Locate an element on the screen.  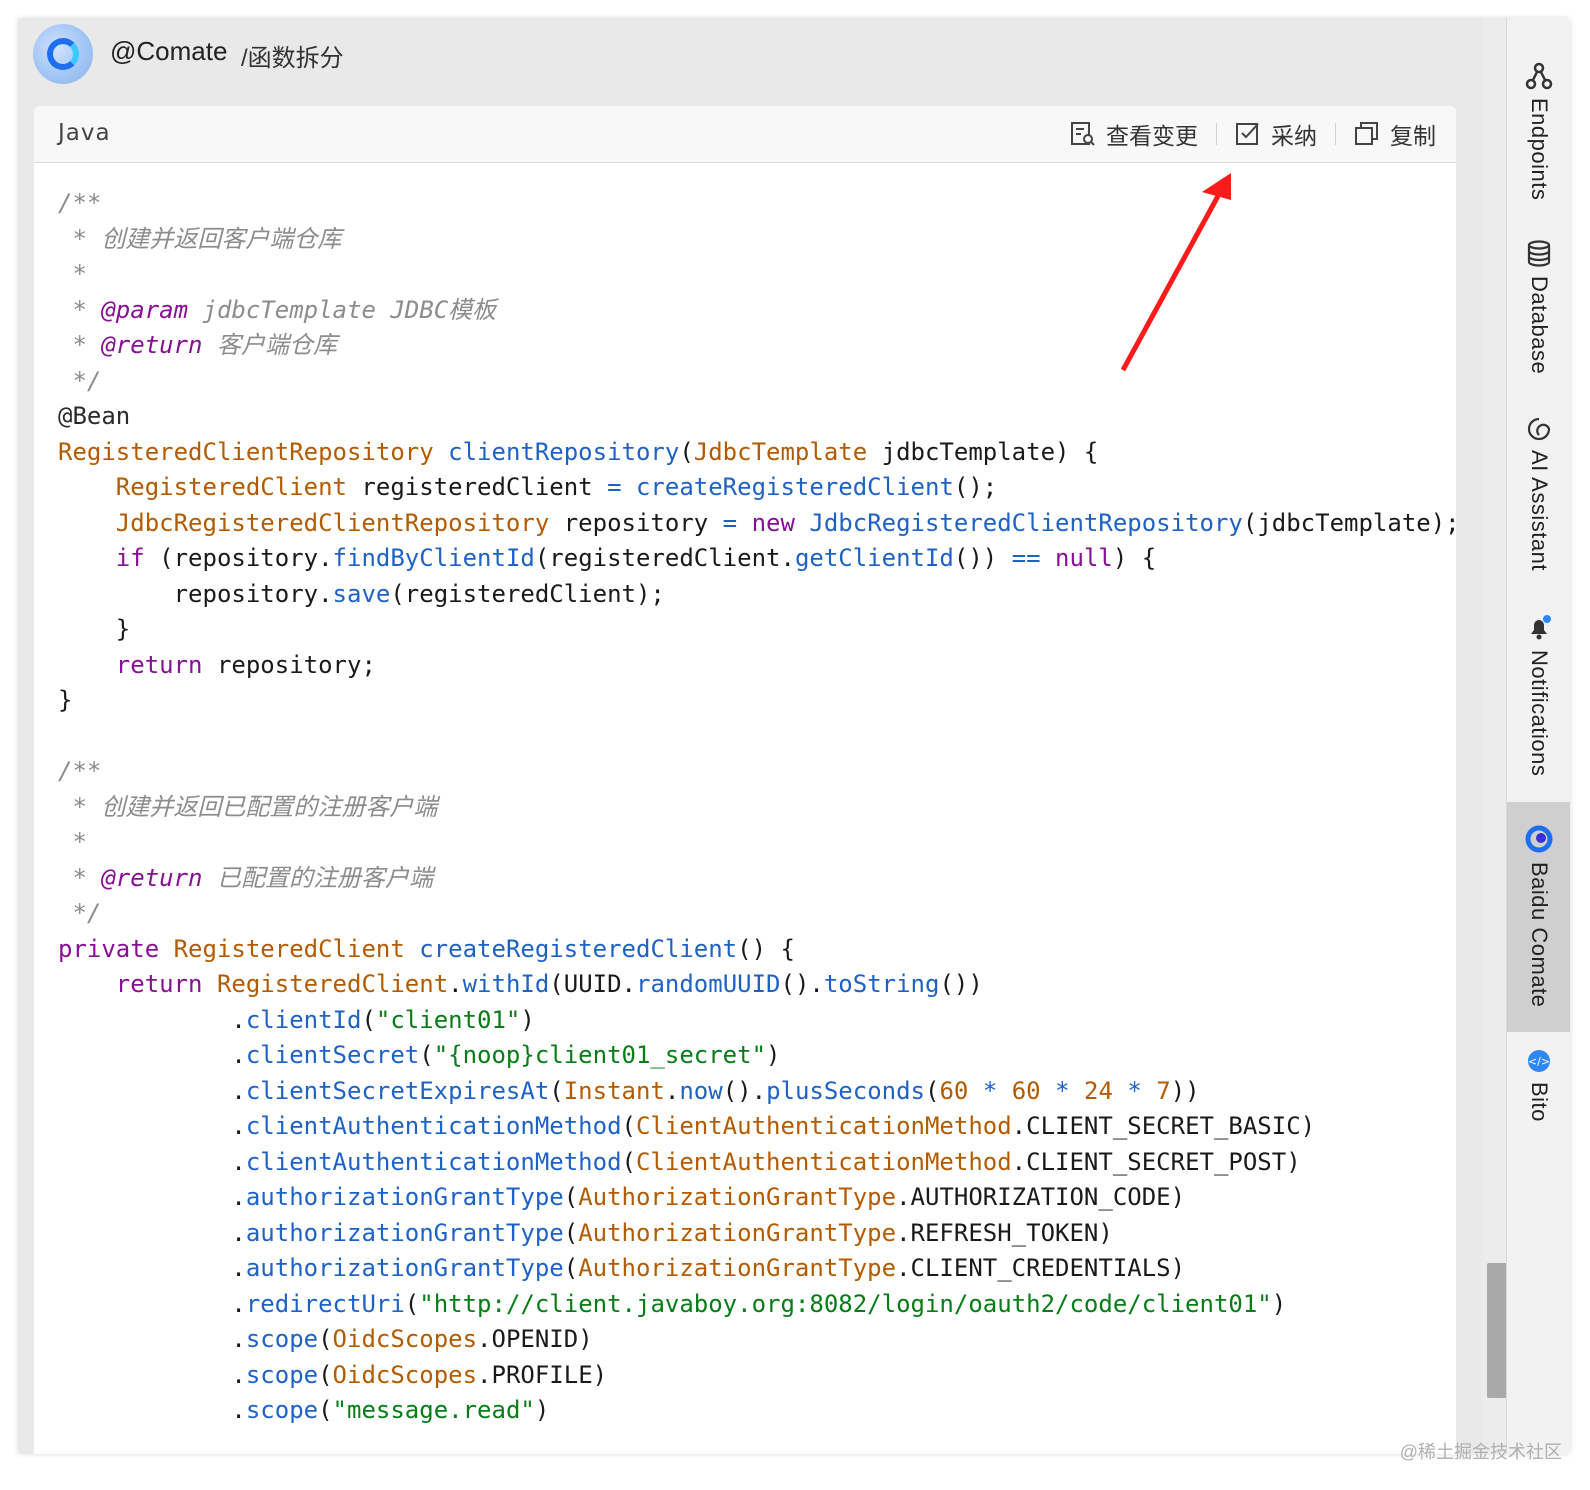
watermark: @稀土掘金技术社区 is located at coordinates (1480, 1452).